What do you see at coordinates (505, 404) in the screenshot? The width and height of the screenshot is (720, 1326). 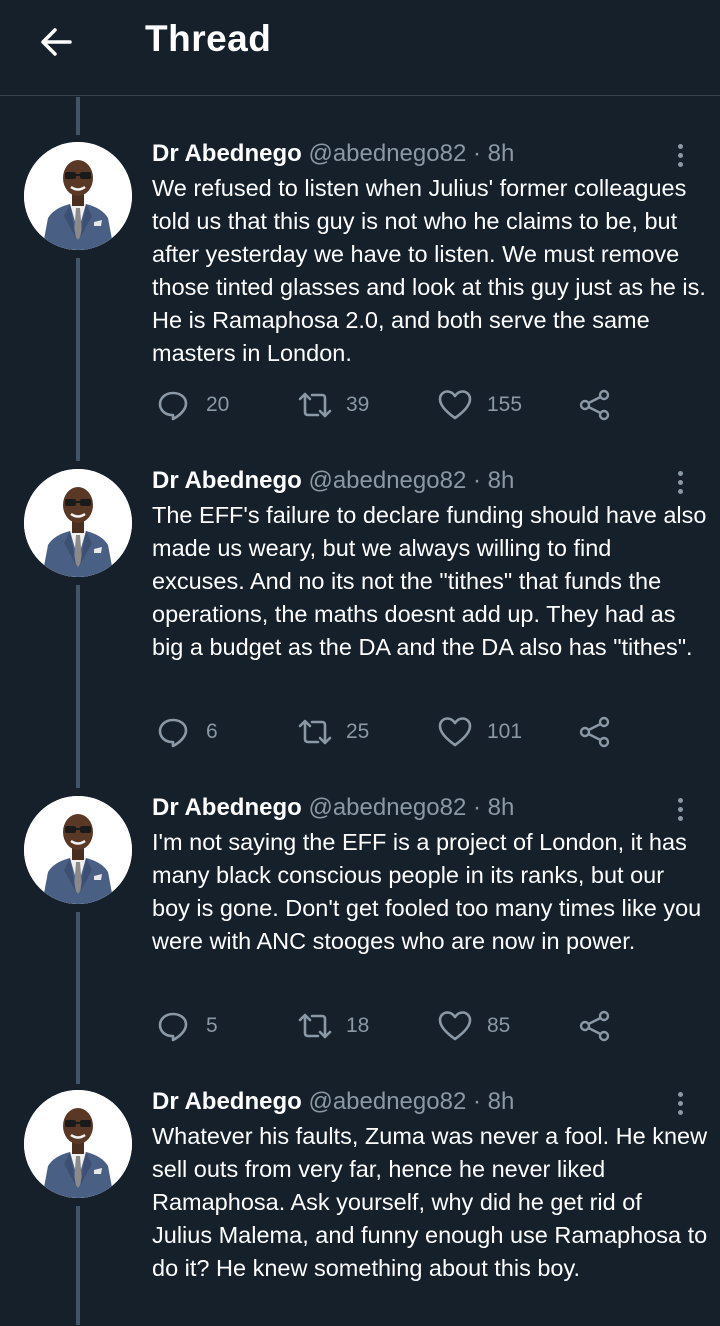 I see `like-count: 155` at bounding box center [505, 404].